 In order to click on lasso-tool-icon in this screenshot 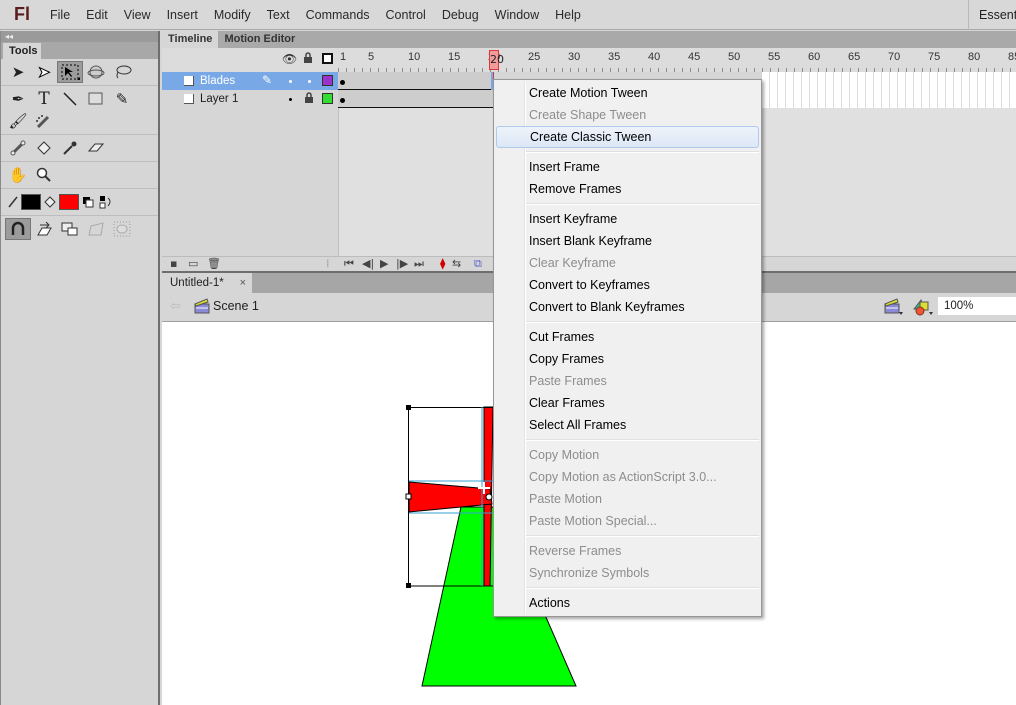, I will do `click(122, 72)`.